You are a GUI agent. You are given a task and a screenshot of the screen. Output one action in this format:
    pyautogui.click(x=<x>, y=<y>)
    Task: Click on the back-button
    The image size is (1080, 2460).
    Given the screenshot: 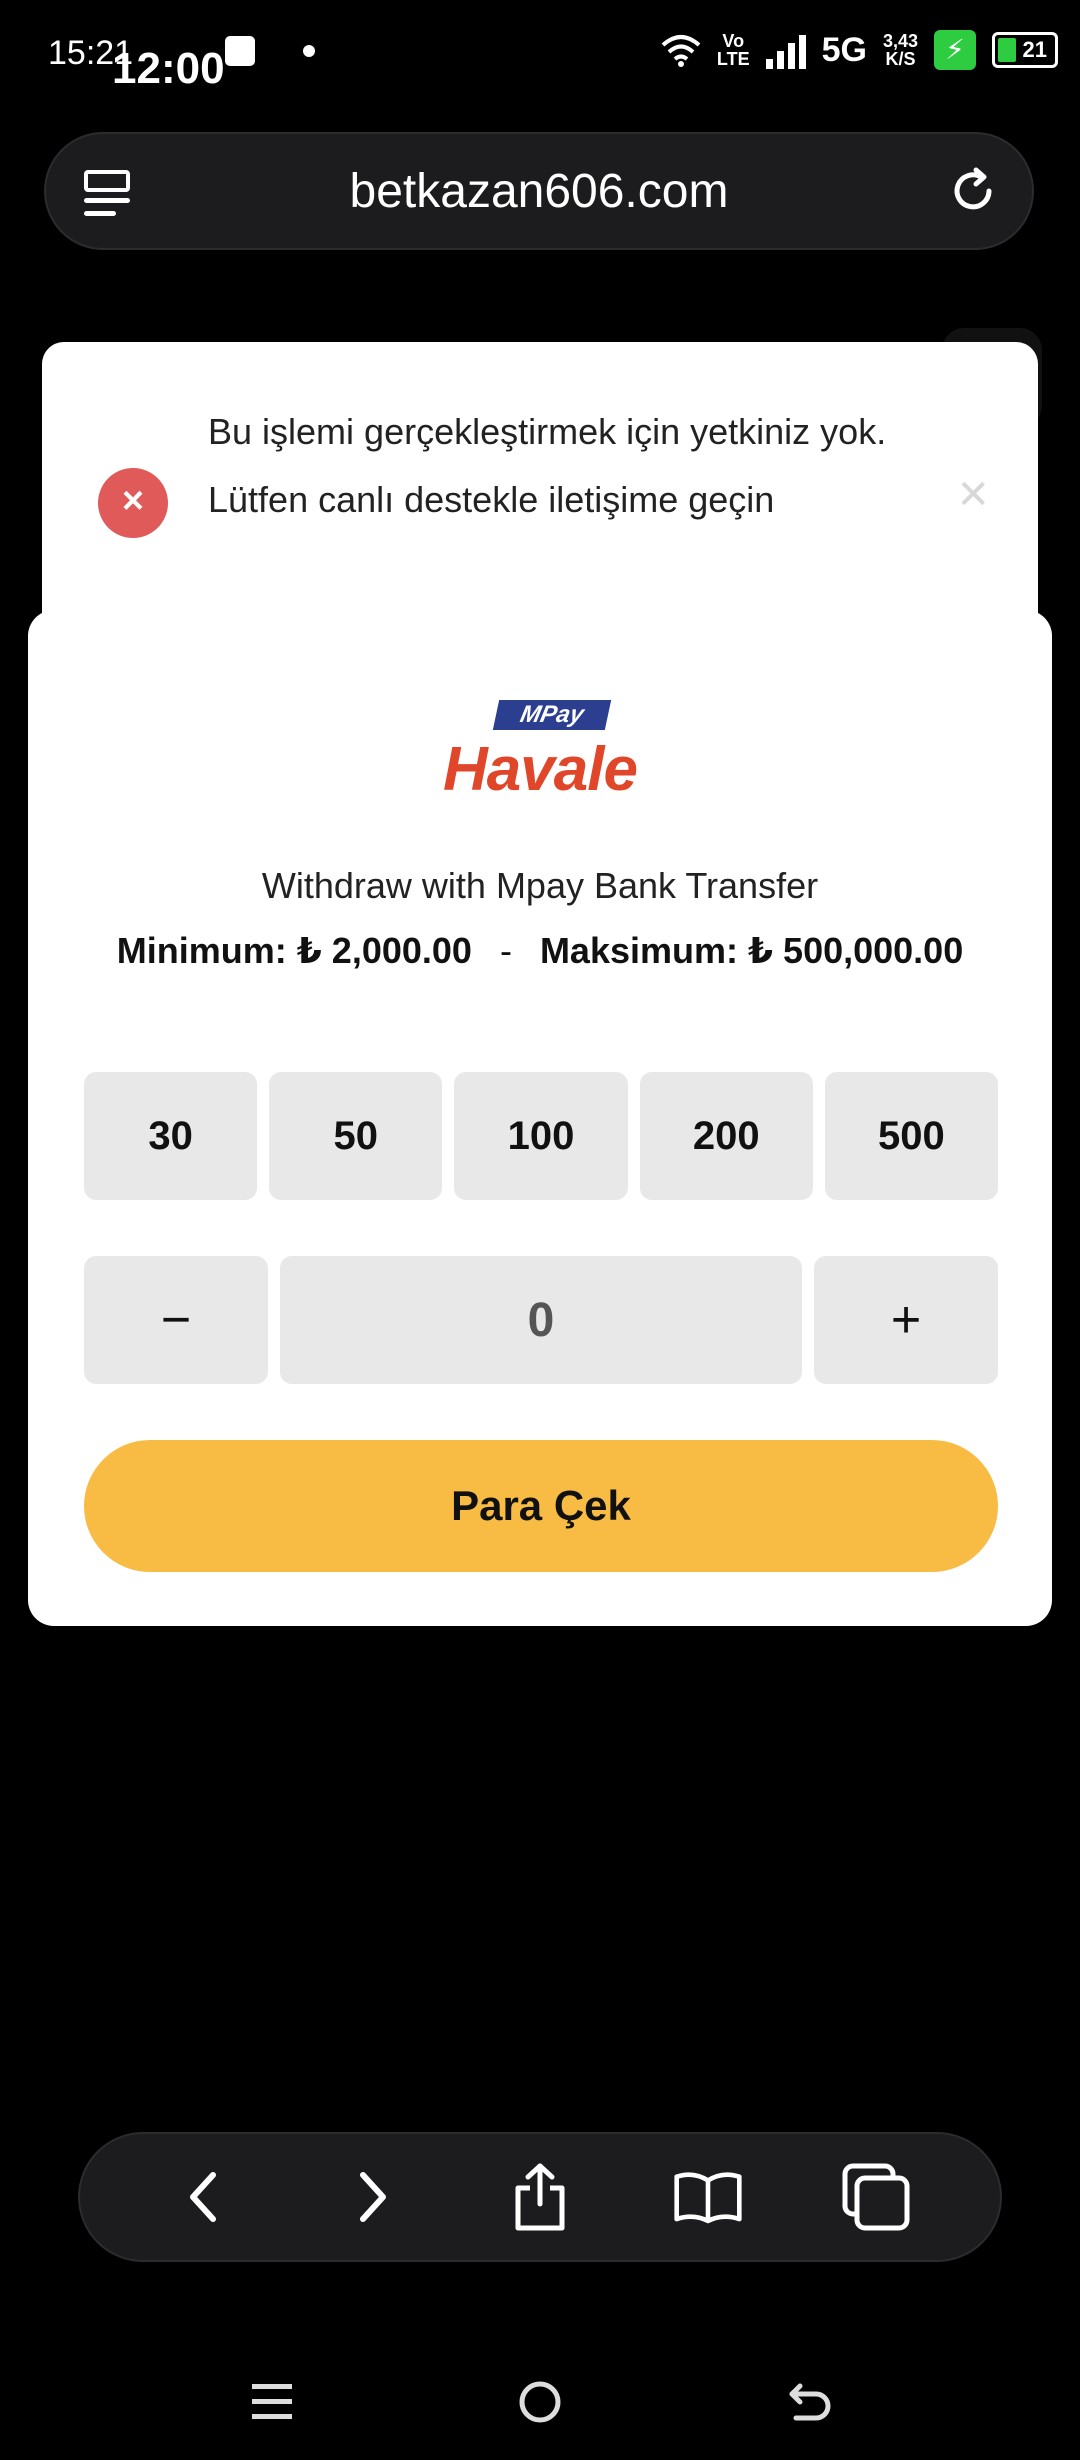 What is the action you would take?
    pyautogui.click(x=204, y=2197)
    